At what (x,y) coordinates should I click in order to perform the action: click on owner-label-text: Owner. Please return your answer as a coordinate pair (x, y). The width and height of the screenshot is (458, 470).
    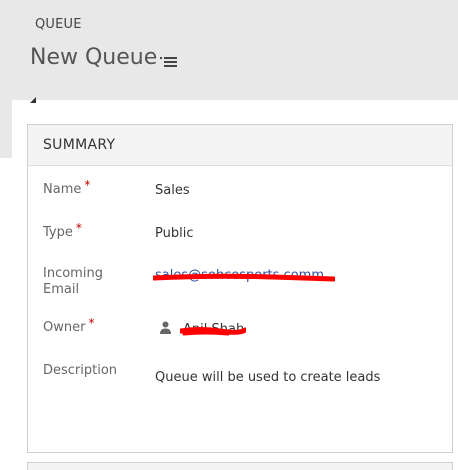
    Looking at the image, I should click on (64, 327).